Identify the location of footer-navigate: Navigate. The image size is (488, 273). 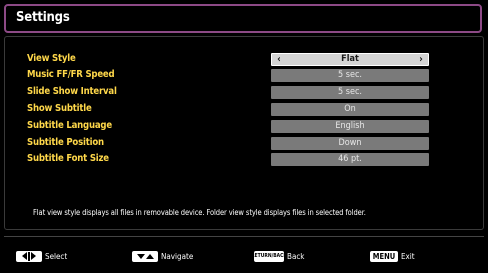
(162, 256).